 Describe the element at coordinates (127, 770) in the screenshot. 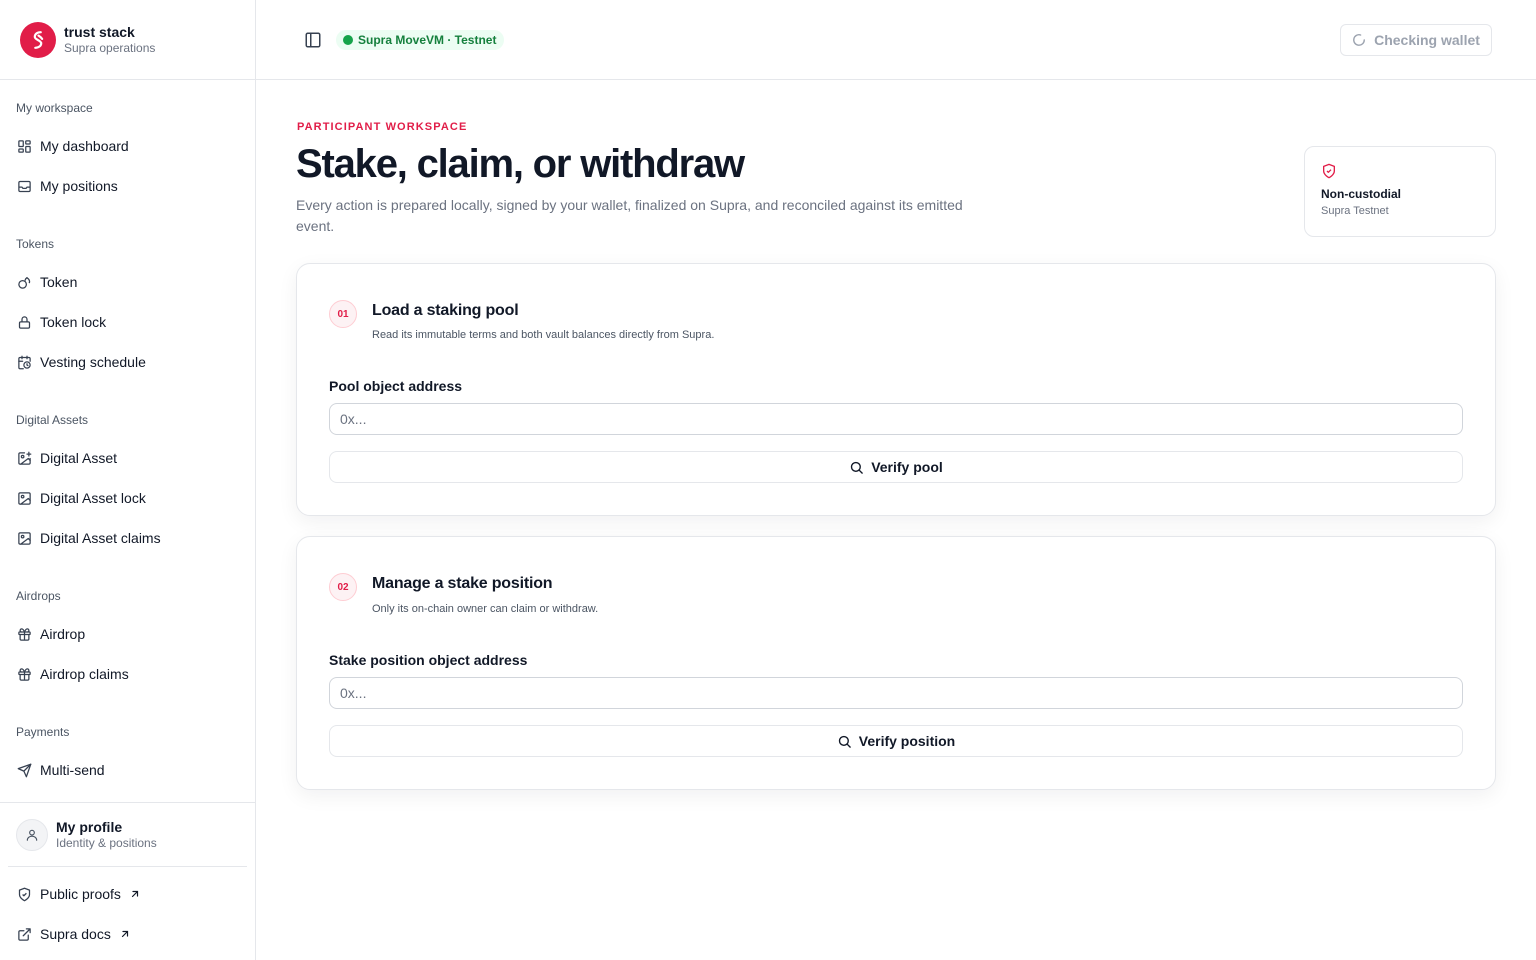

I see `sidebar-item-multi-send: Multi-send` at that location.